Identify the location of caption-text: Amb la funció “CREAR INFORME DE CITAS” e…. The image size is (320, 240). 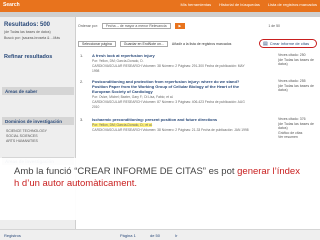
(160, 178).